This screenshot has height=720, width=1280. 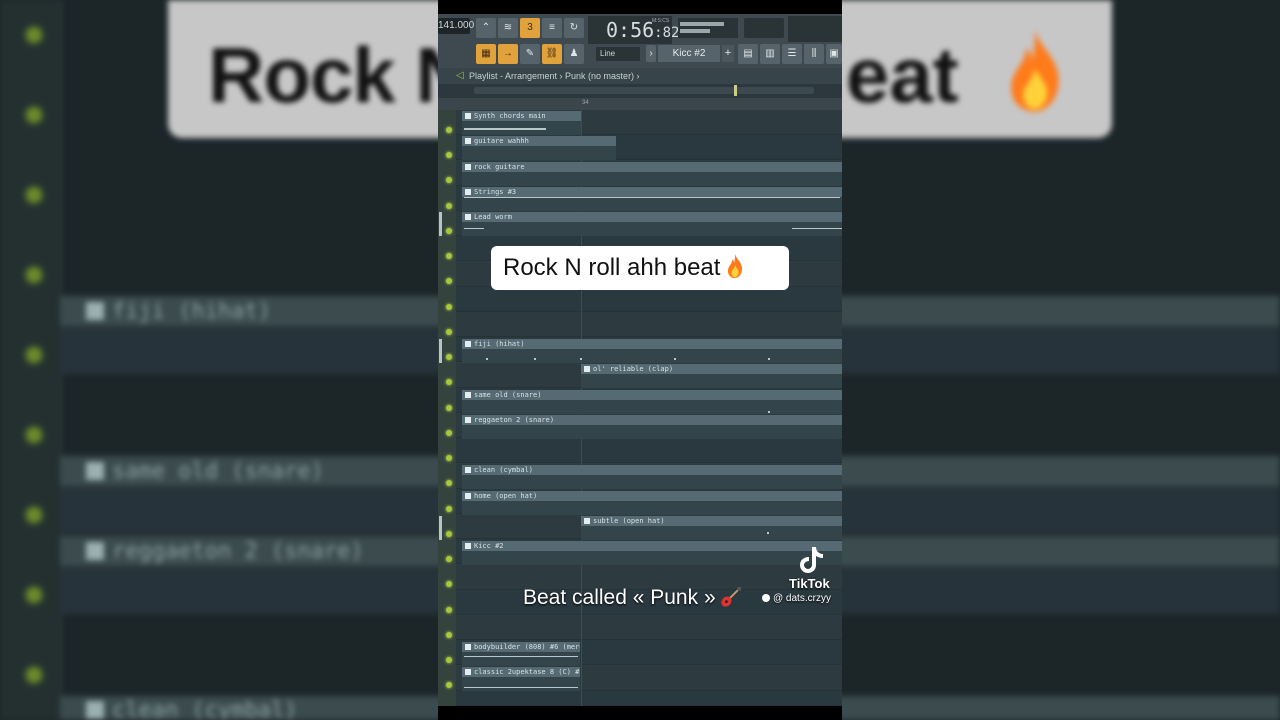 What do you see at coordinates (652, 199) in the screenshot?
I see `pattern-clip: Strings #3` at bounding box center [652, 199].